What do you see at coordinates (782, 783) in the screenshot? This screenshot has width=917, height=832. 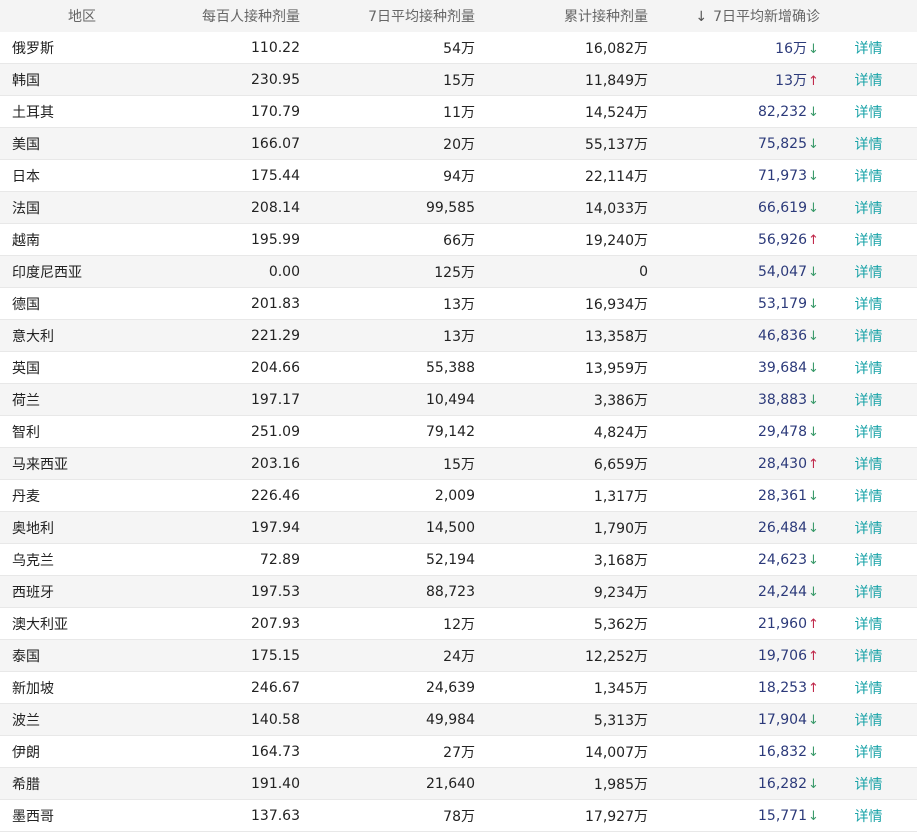 I see `confirmed-value: 16,282` at bounding box center [782, 783].